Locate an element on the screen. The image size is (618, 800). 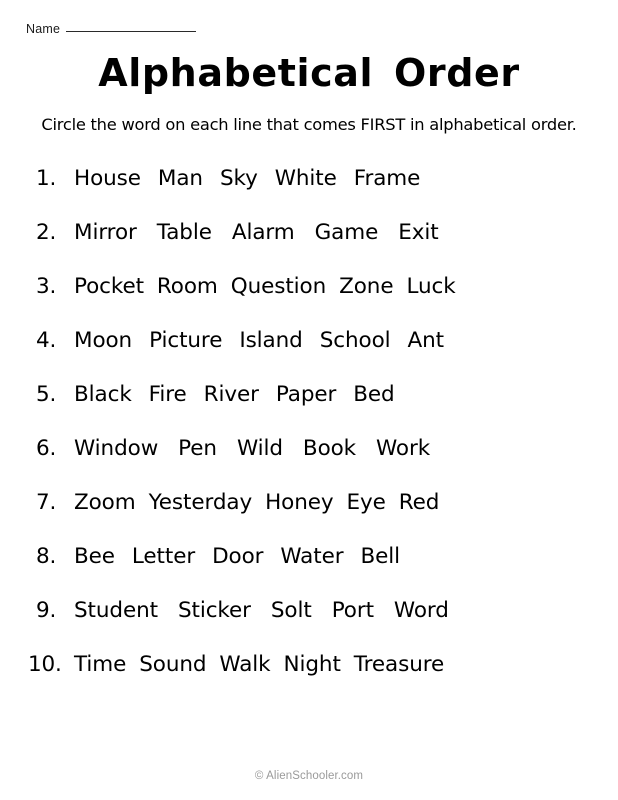
word-choice: Wild is located at coordinates (260, 449).